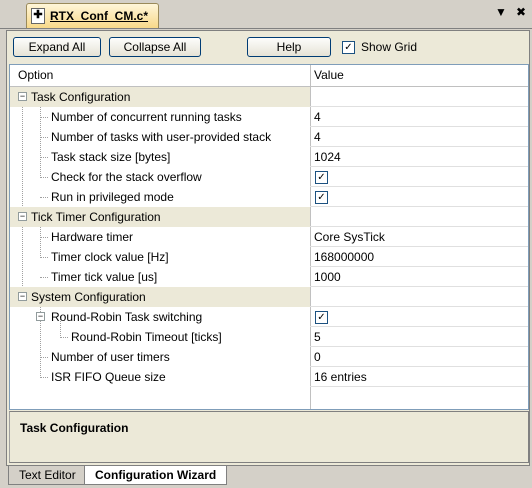 The image size is (532, 488). I want to click on document-tab: ✚ RTX_Conf_CM.c*, so click(93, 15).